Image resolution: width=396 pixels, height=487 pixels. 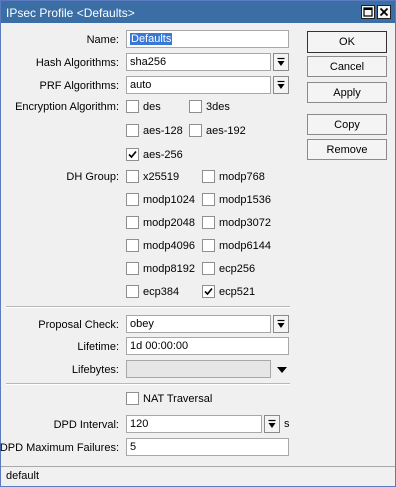 I want to click on lifetime-label: Lifetime:, so click(x=98, y=347).